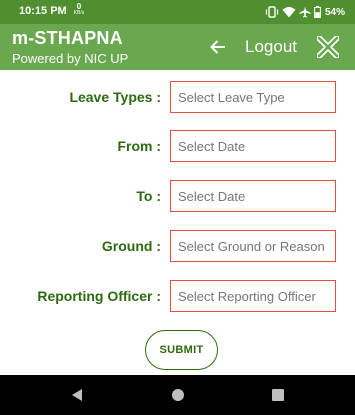 The width and height of the screenshot is (355, 415). What do you see at coordinates (67, 38) in the screenshot?
I see `app-title: m-STHAPNA` at bounding box center [67, 38].